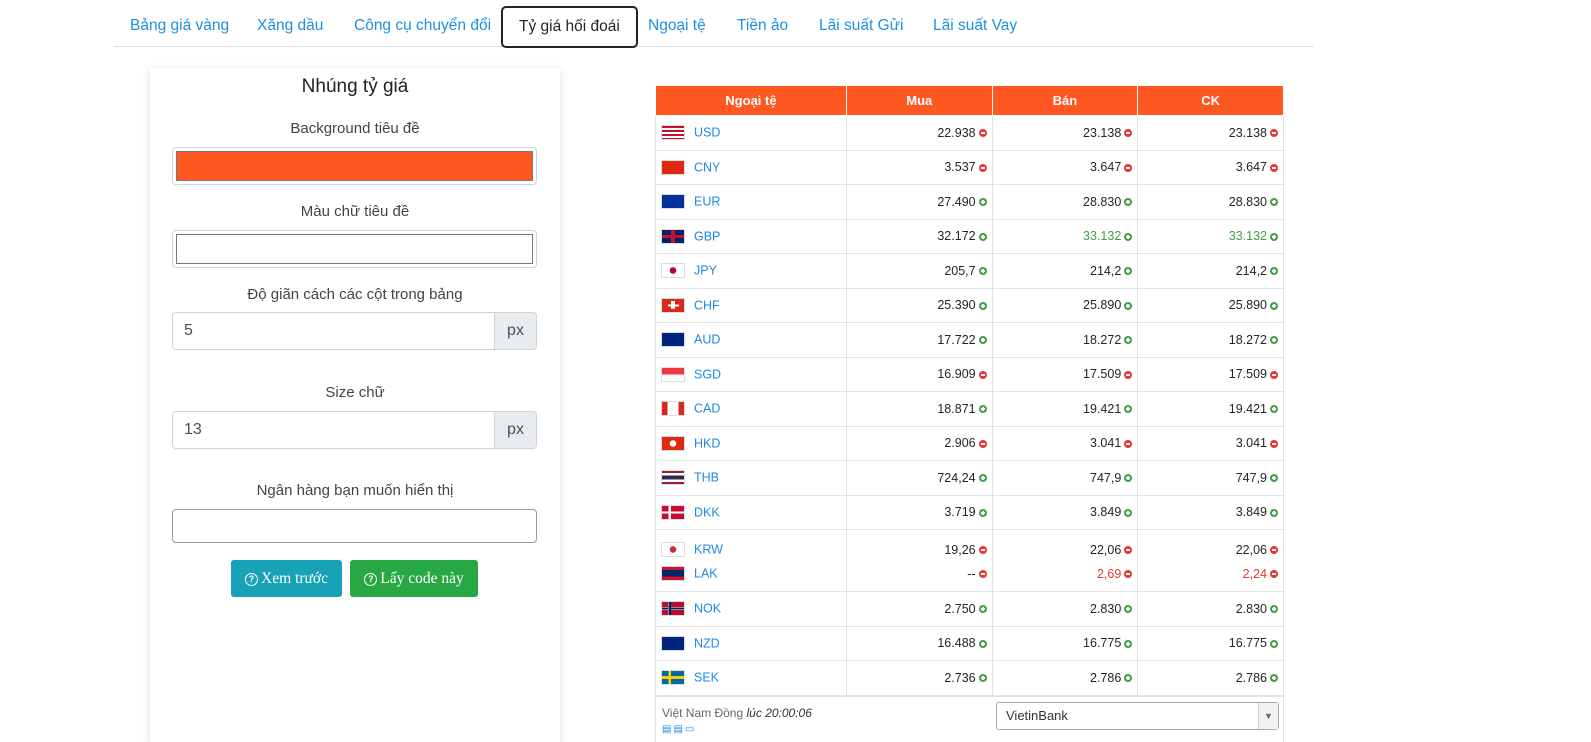 The width and height of the screenshot is (1591, 742). What do you see at coordinates (956, 374) in the screenshot?
I see `buy-value: 16.909` at bounding box center [956, 374].